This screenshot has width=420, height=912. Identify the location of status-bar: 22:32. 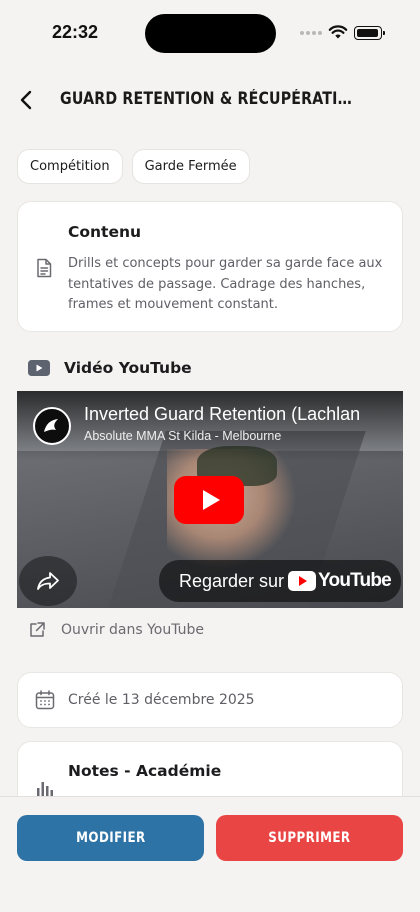
(210, 32).